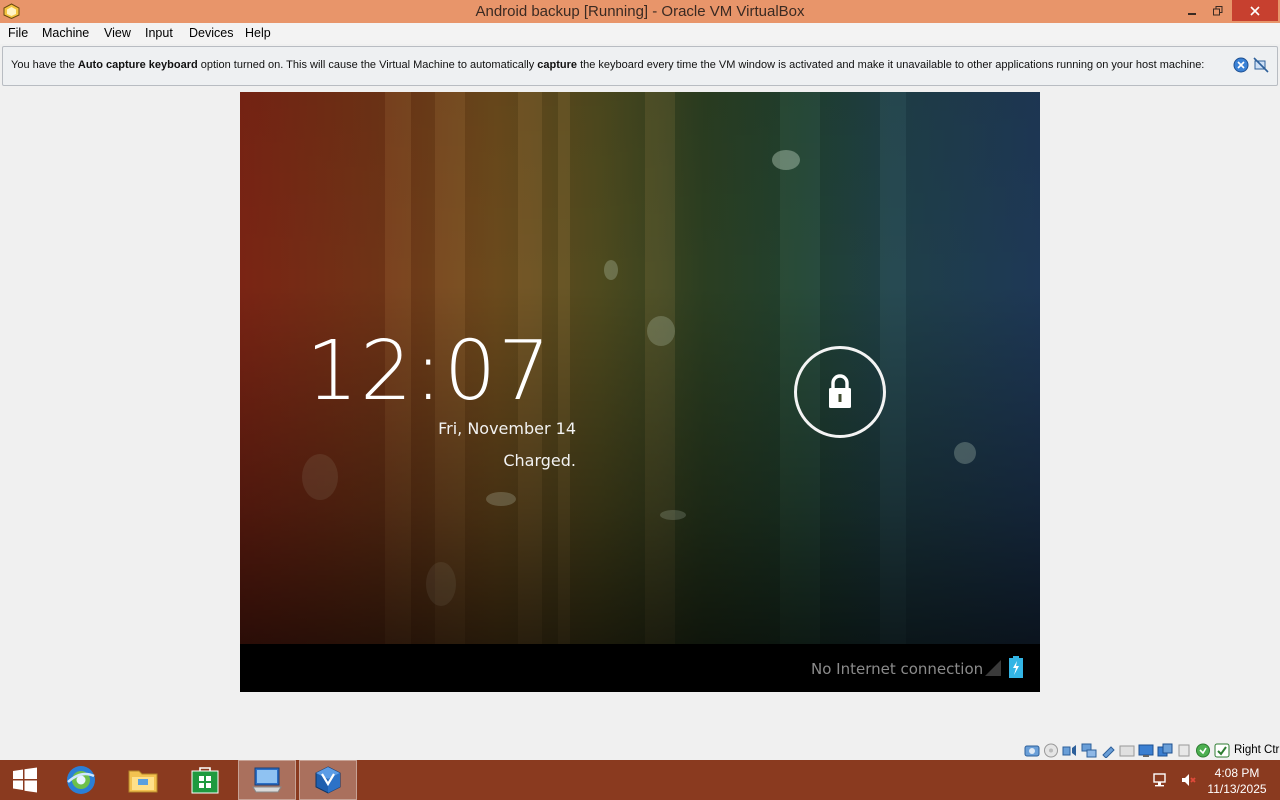  What do you see at coordinates (137, 65) in the screenshot?
I see `notice-bold-1: Auto capture keyboard` at bounding box center [137, 65].